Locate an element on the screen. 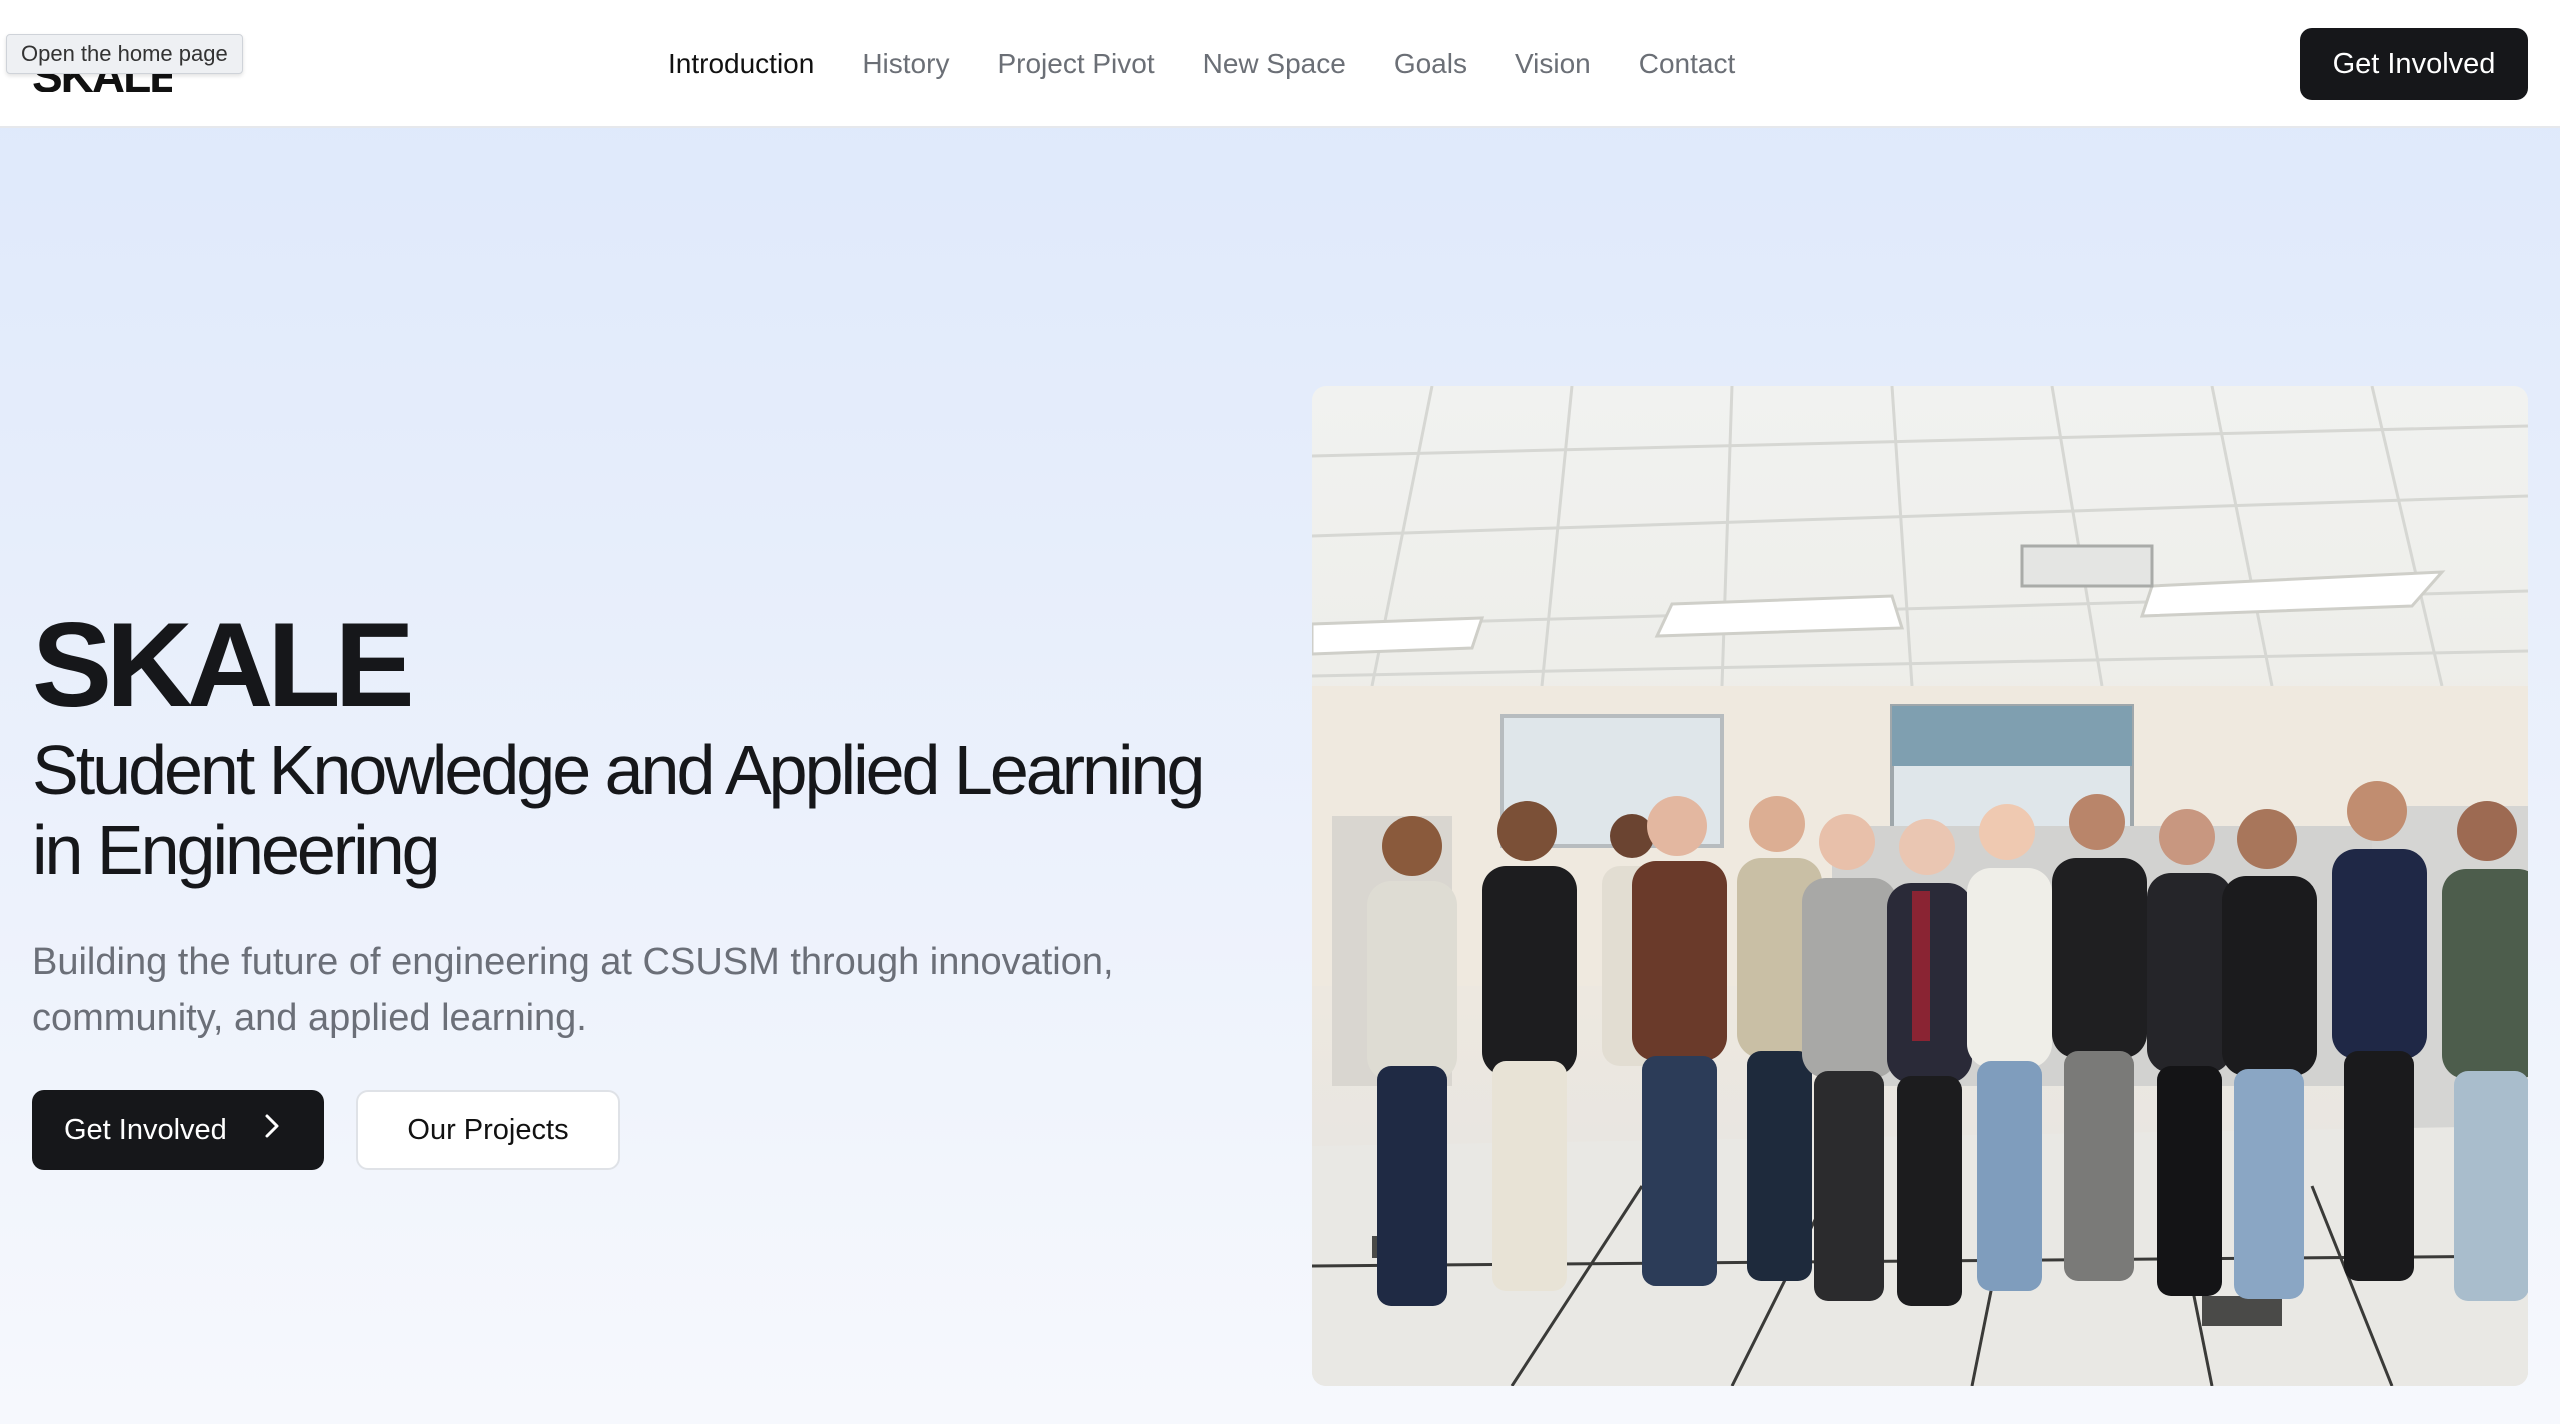 Image resolution: width=2560 pixels, height=1424 pixels. nav-link-history: History is located at coordinates (905, 64).